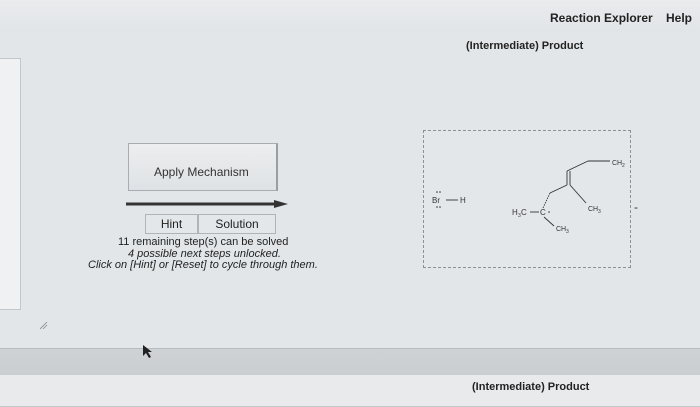 The height and width of the screenshot is (407, 700). Describe the element at coordinates (525, 46) in the screenshot. I see `product-heading: (Intermediate) Product` at that location.